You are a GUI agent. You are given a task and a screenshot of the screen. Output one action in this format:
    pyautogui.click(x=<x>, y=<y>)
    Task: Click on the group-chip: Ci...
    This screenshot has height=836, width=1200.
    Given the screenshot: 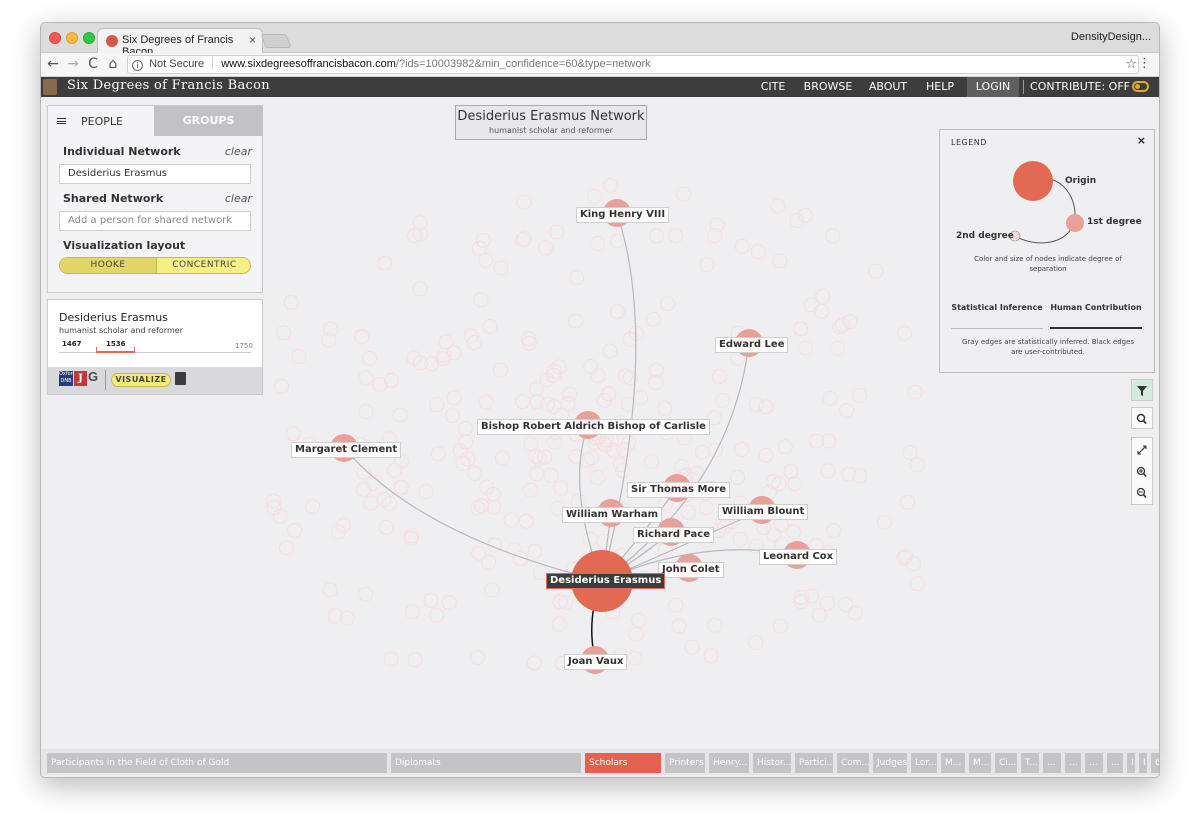 What is the action you would take?
    pyautogui.click(x=1006, y=763)
    